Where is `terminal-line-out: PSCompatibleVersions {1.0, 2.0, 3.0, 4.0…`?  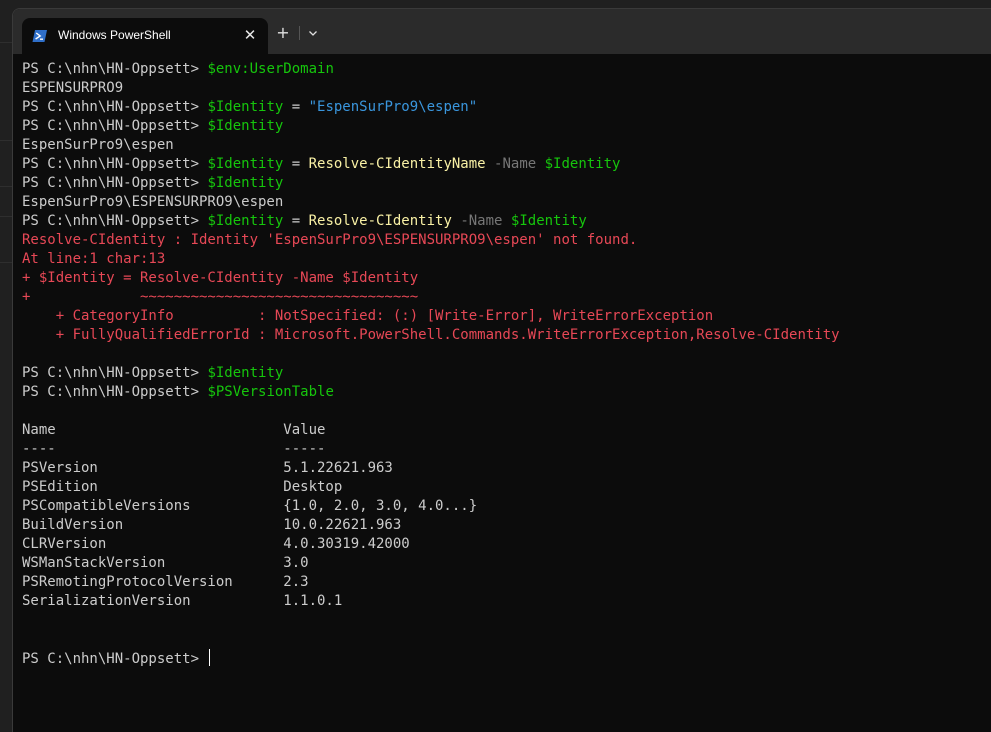 terminal-line-out: PSCompatibleVersions {1.0, 2.0, 3.0, 4.0… is located at coordinates (502, 506).